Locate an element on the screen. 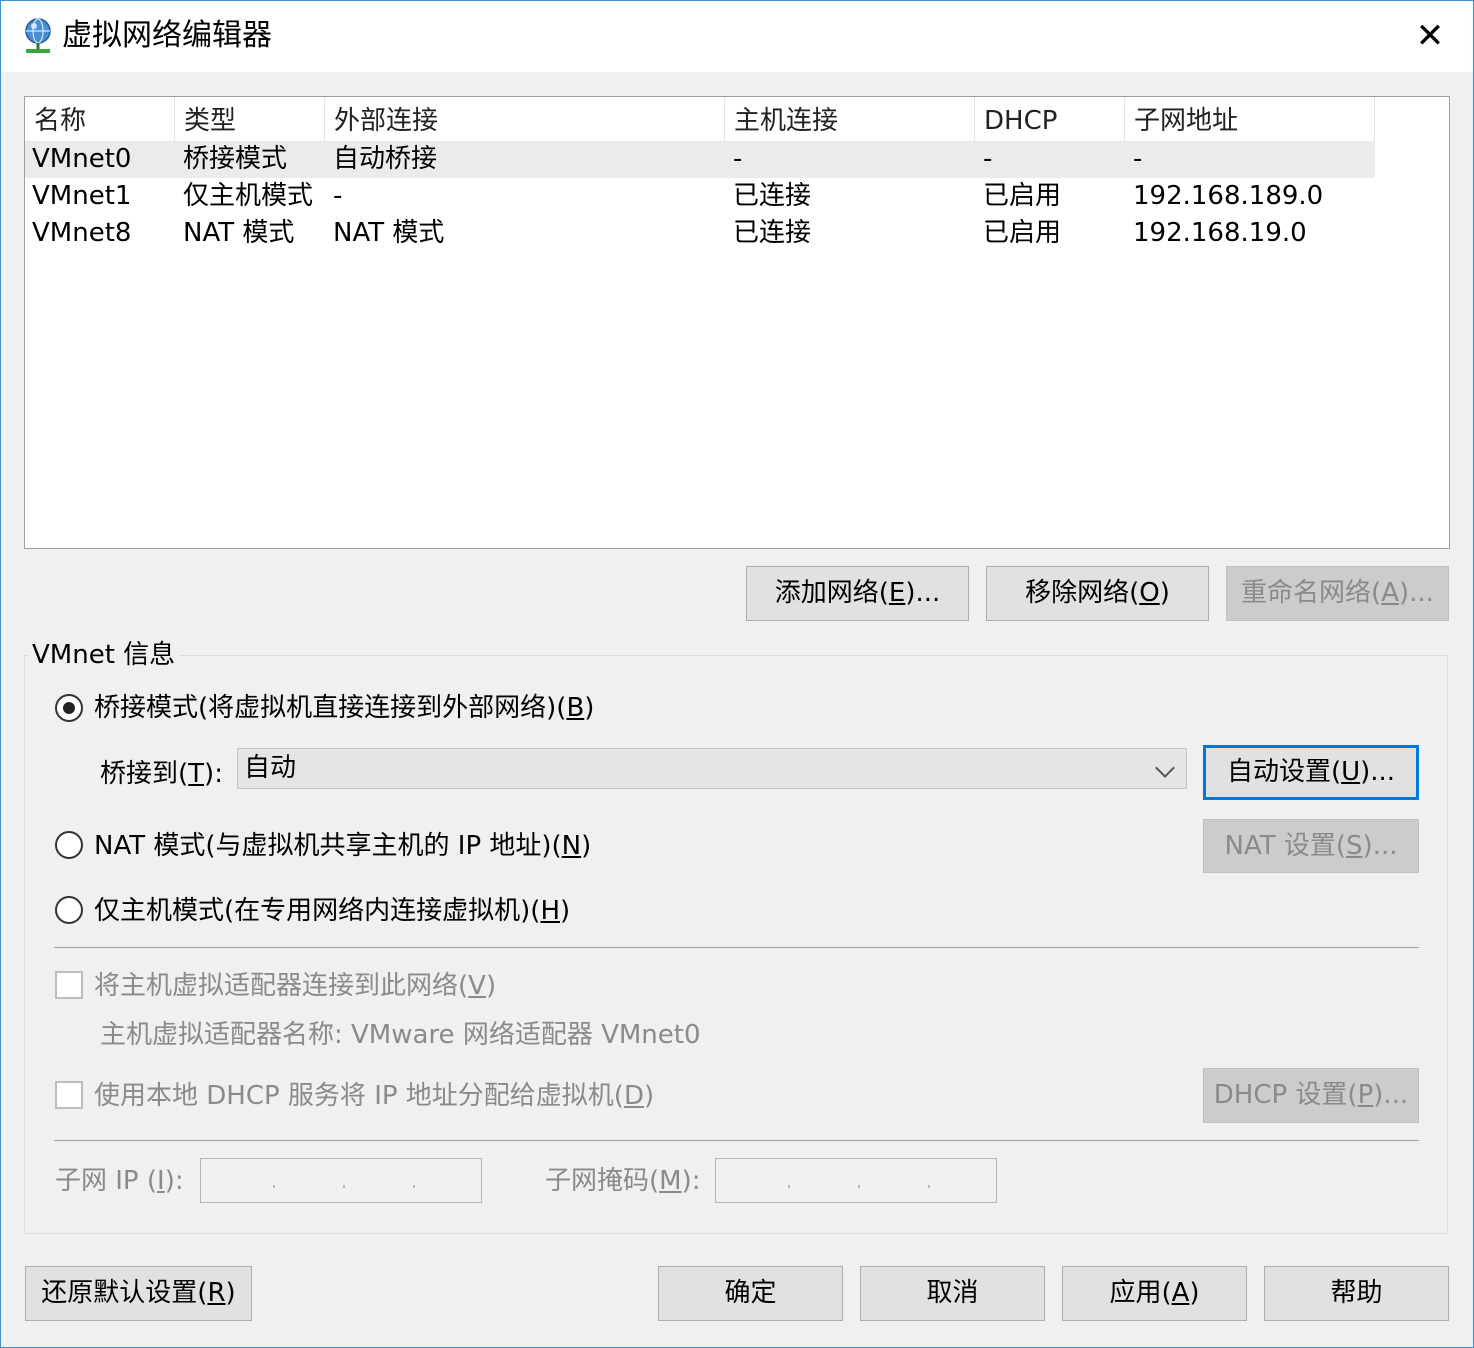 The height and width of the screenshot is (1348, 1474). use-dhcp-checkbox is located at coordinates (69, 1095).